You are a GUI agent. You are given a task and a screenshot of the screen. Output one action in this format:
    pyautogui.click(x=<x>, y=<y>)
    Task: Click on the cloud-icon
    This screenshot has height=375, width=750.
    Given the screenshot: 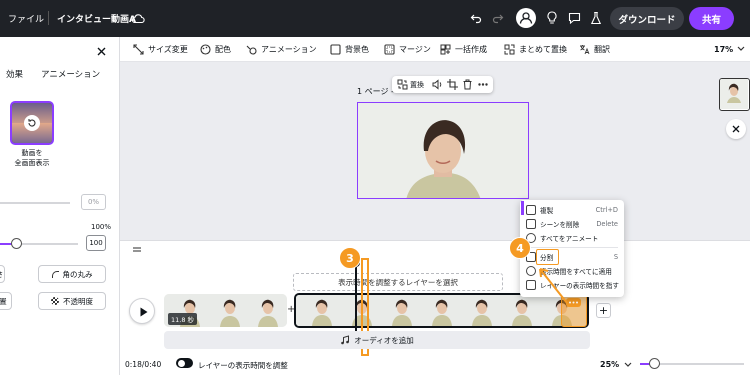 What is the action you would take?
    pyautogui.click(x=138, y=19)
    